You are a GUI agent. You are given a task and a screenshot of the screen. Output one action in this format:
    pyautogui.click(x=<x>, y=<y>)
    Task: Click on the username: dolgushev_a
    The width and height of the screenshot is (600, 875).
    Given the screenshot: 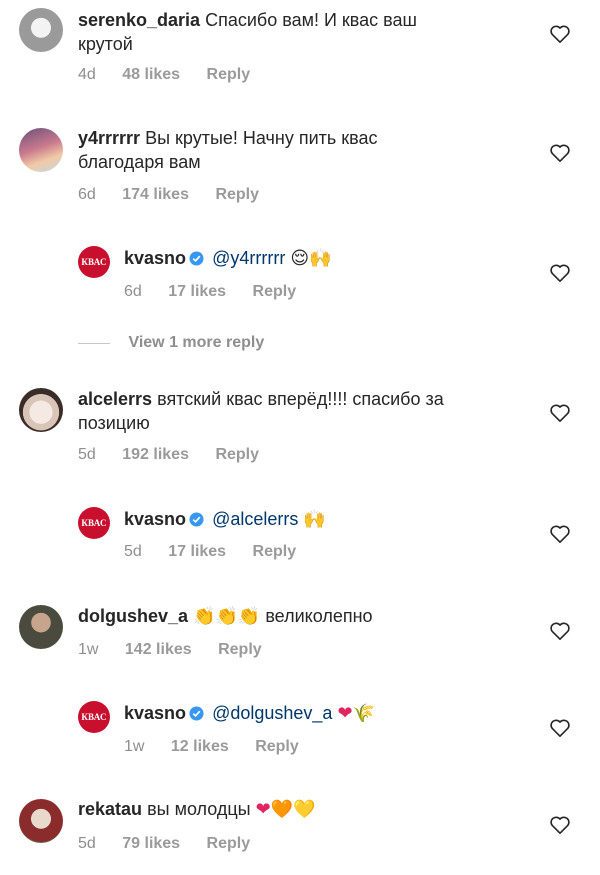 What is the action you would take?
    pyautogui.click(x=133, y=616)
    